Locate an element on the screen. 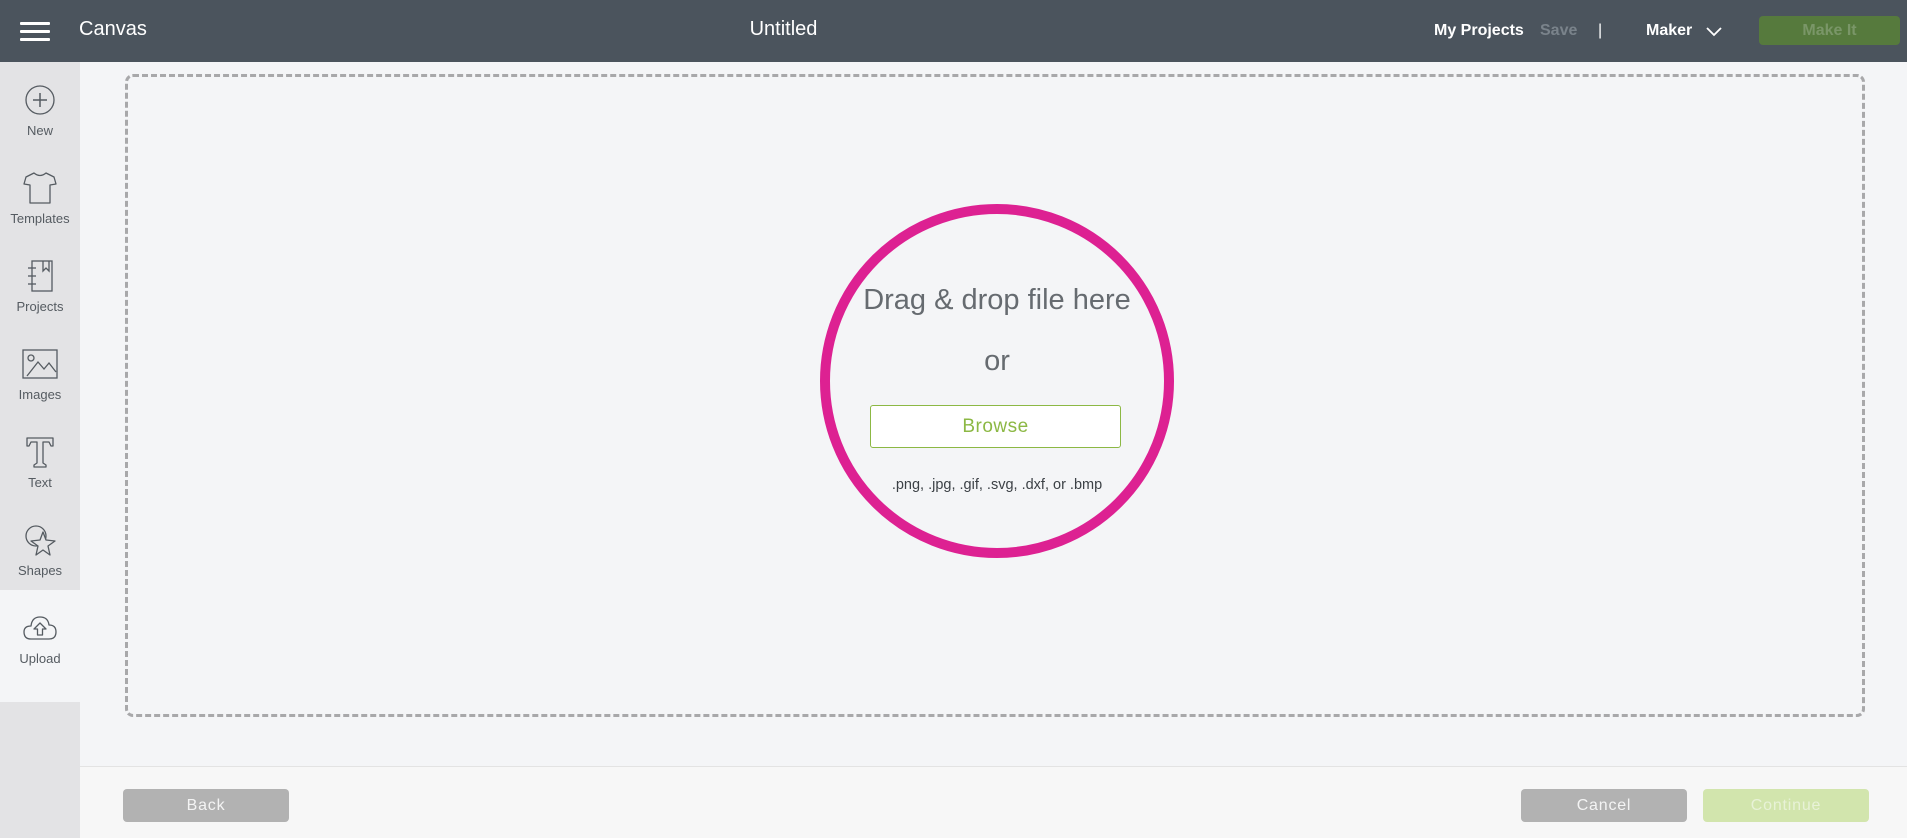 Image resolution: width=1907 pixels, height=838 pixels. document-title: Untitled is located at coordinates (783, 29).